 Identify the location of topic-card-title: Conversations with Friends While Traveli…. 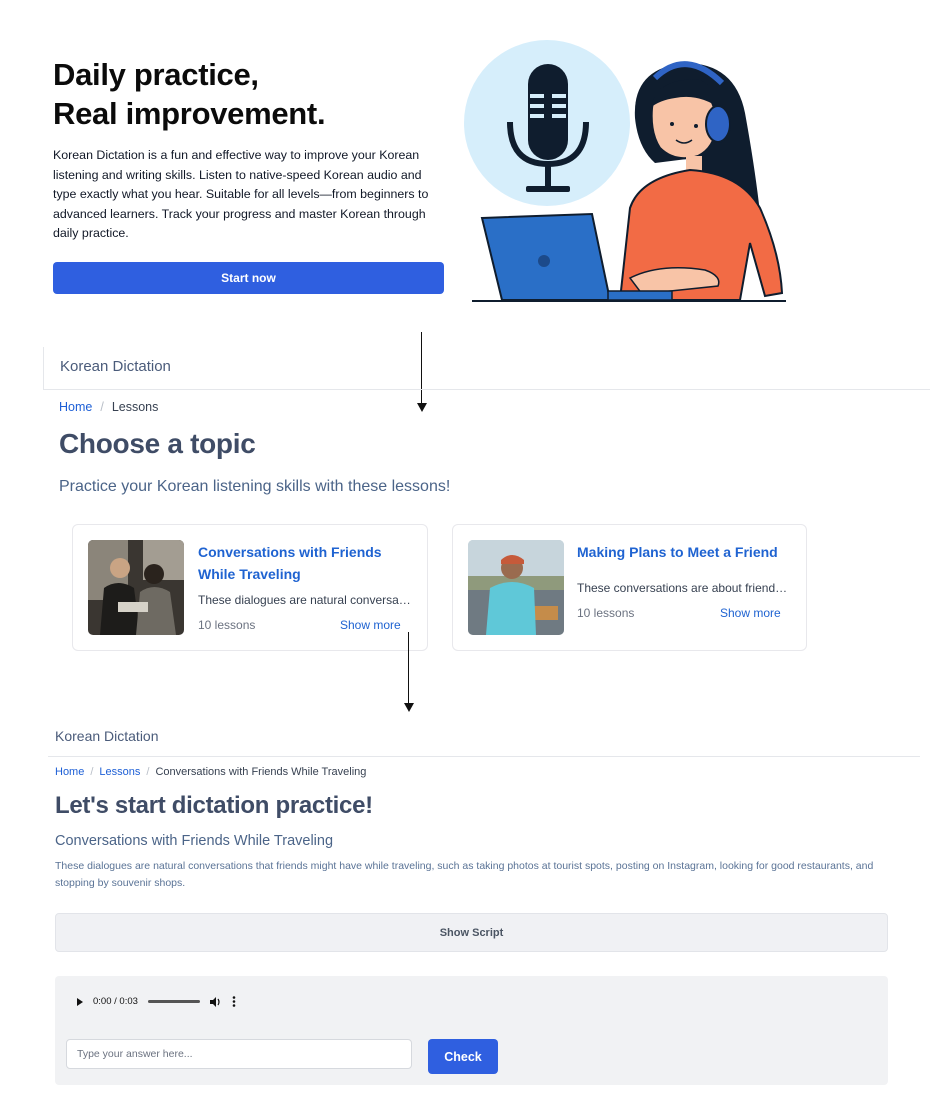
(305, 563).